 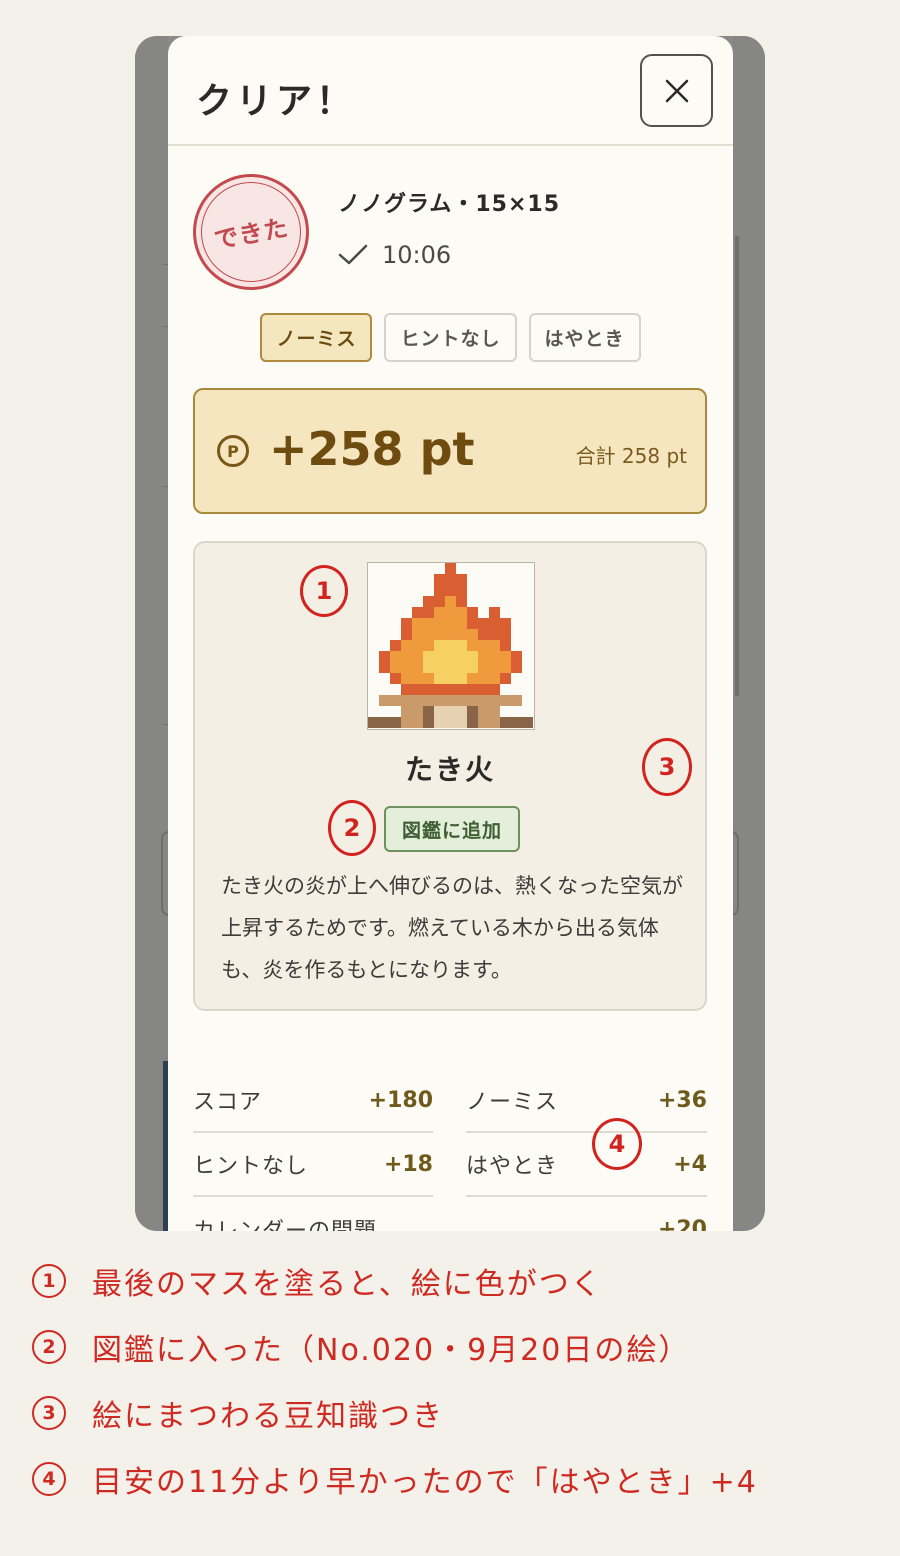 I want to click on note-number: 4, so click(x=49, y=1479).